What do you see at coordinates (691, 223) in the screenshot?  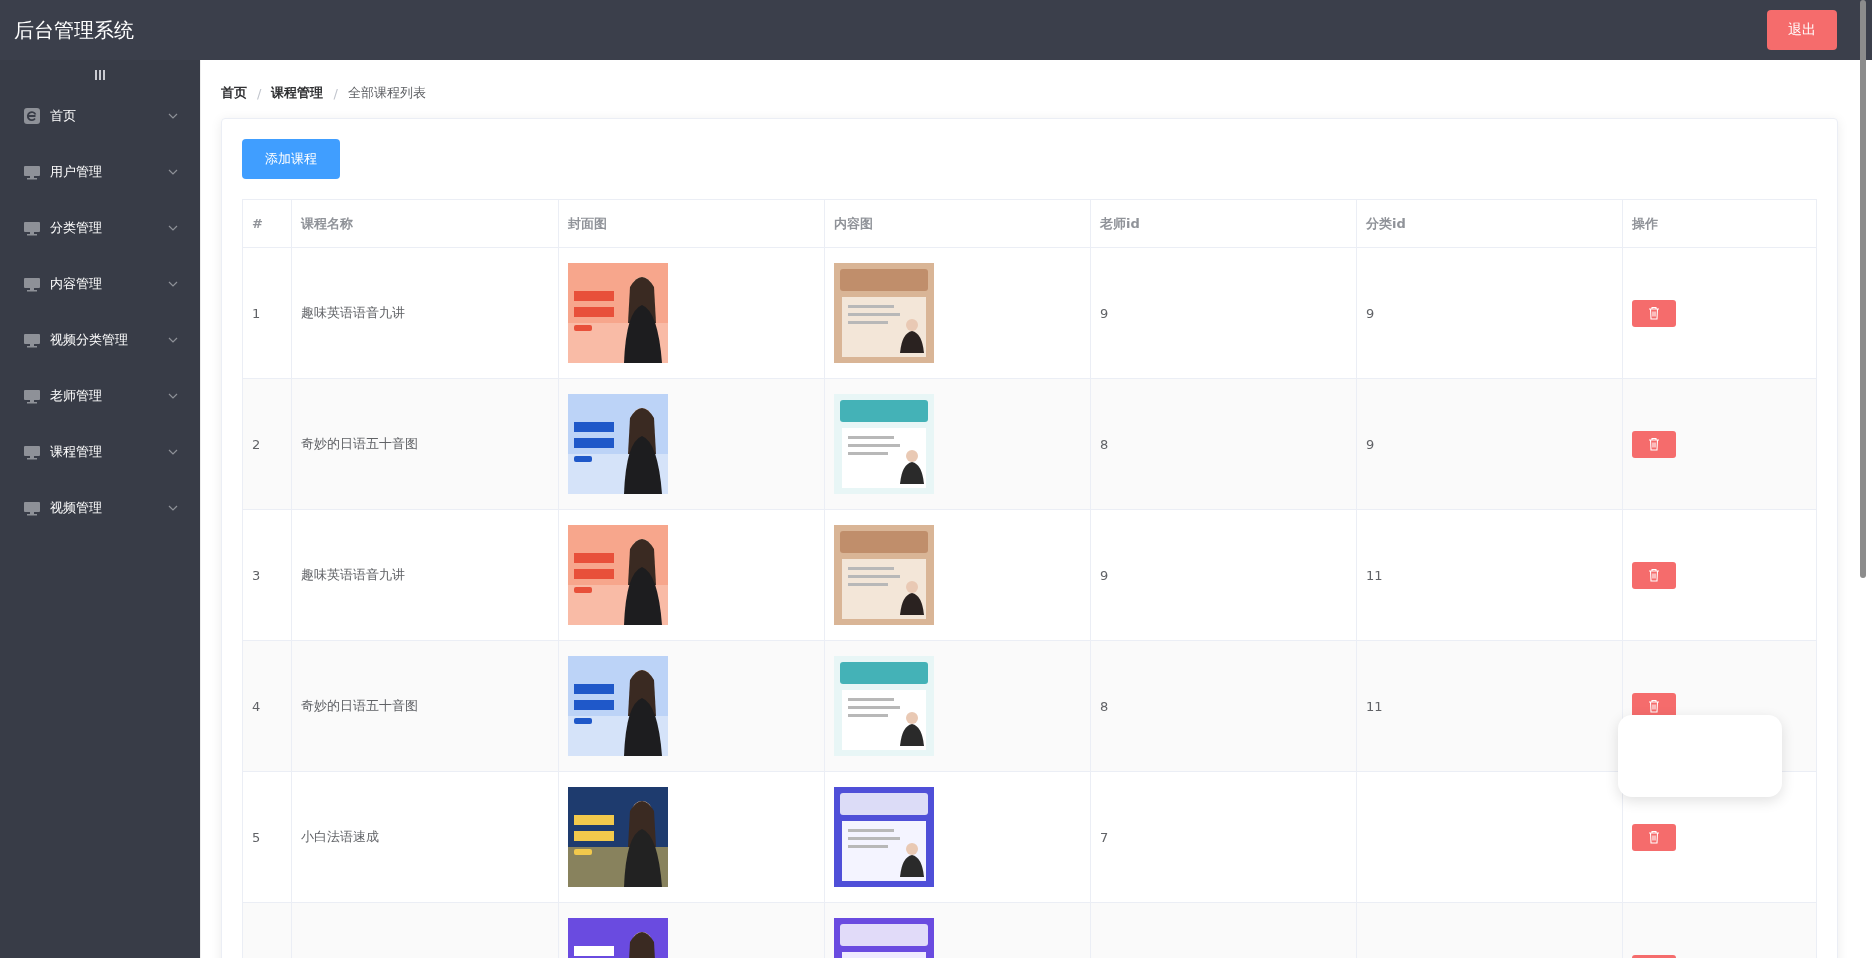 I see `column-header: 封面图` at bounding box center [691, 223].